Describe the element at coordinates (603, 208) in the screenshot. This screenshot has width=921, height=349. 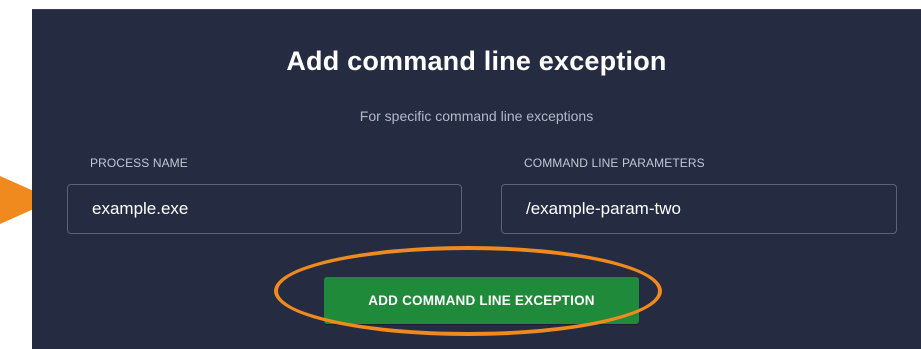
I see `command-line-parameters-value: /example-param-two` at that location.